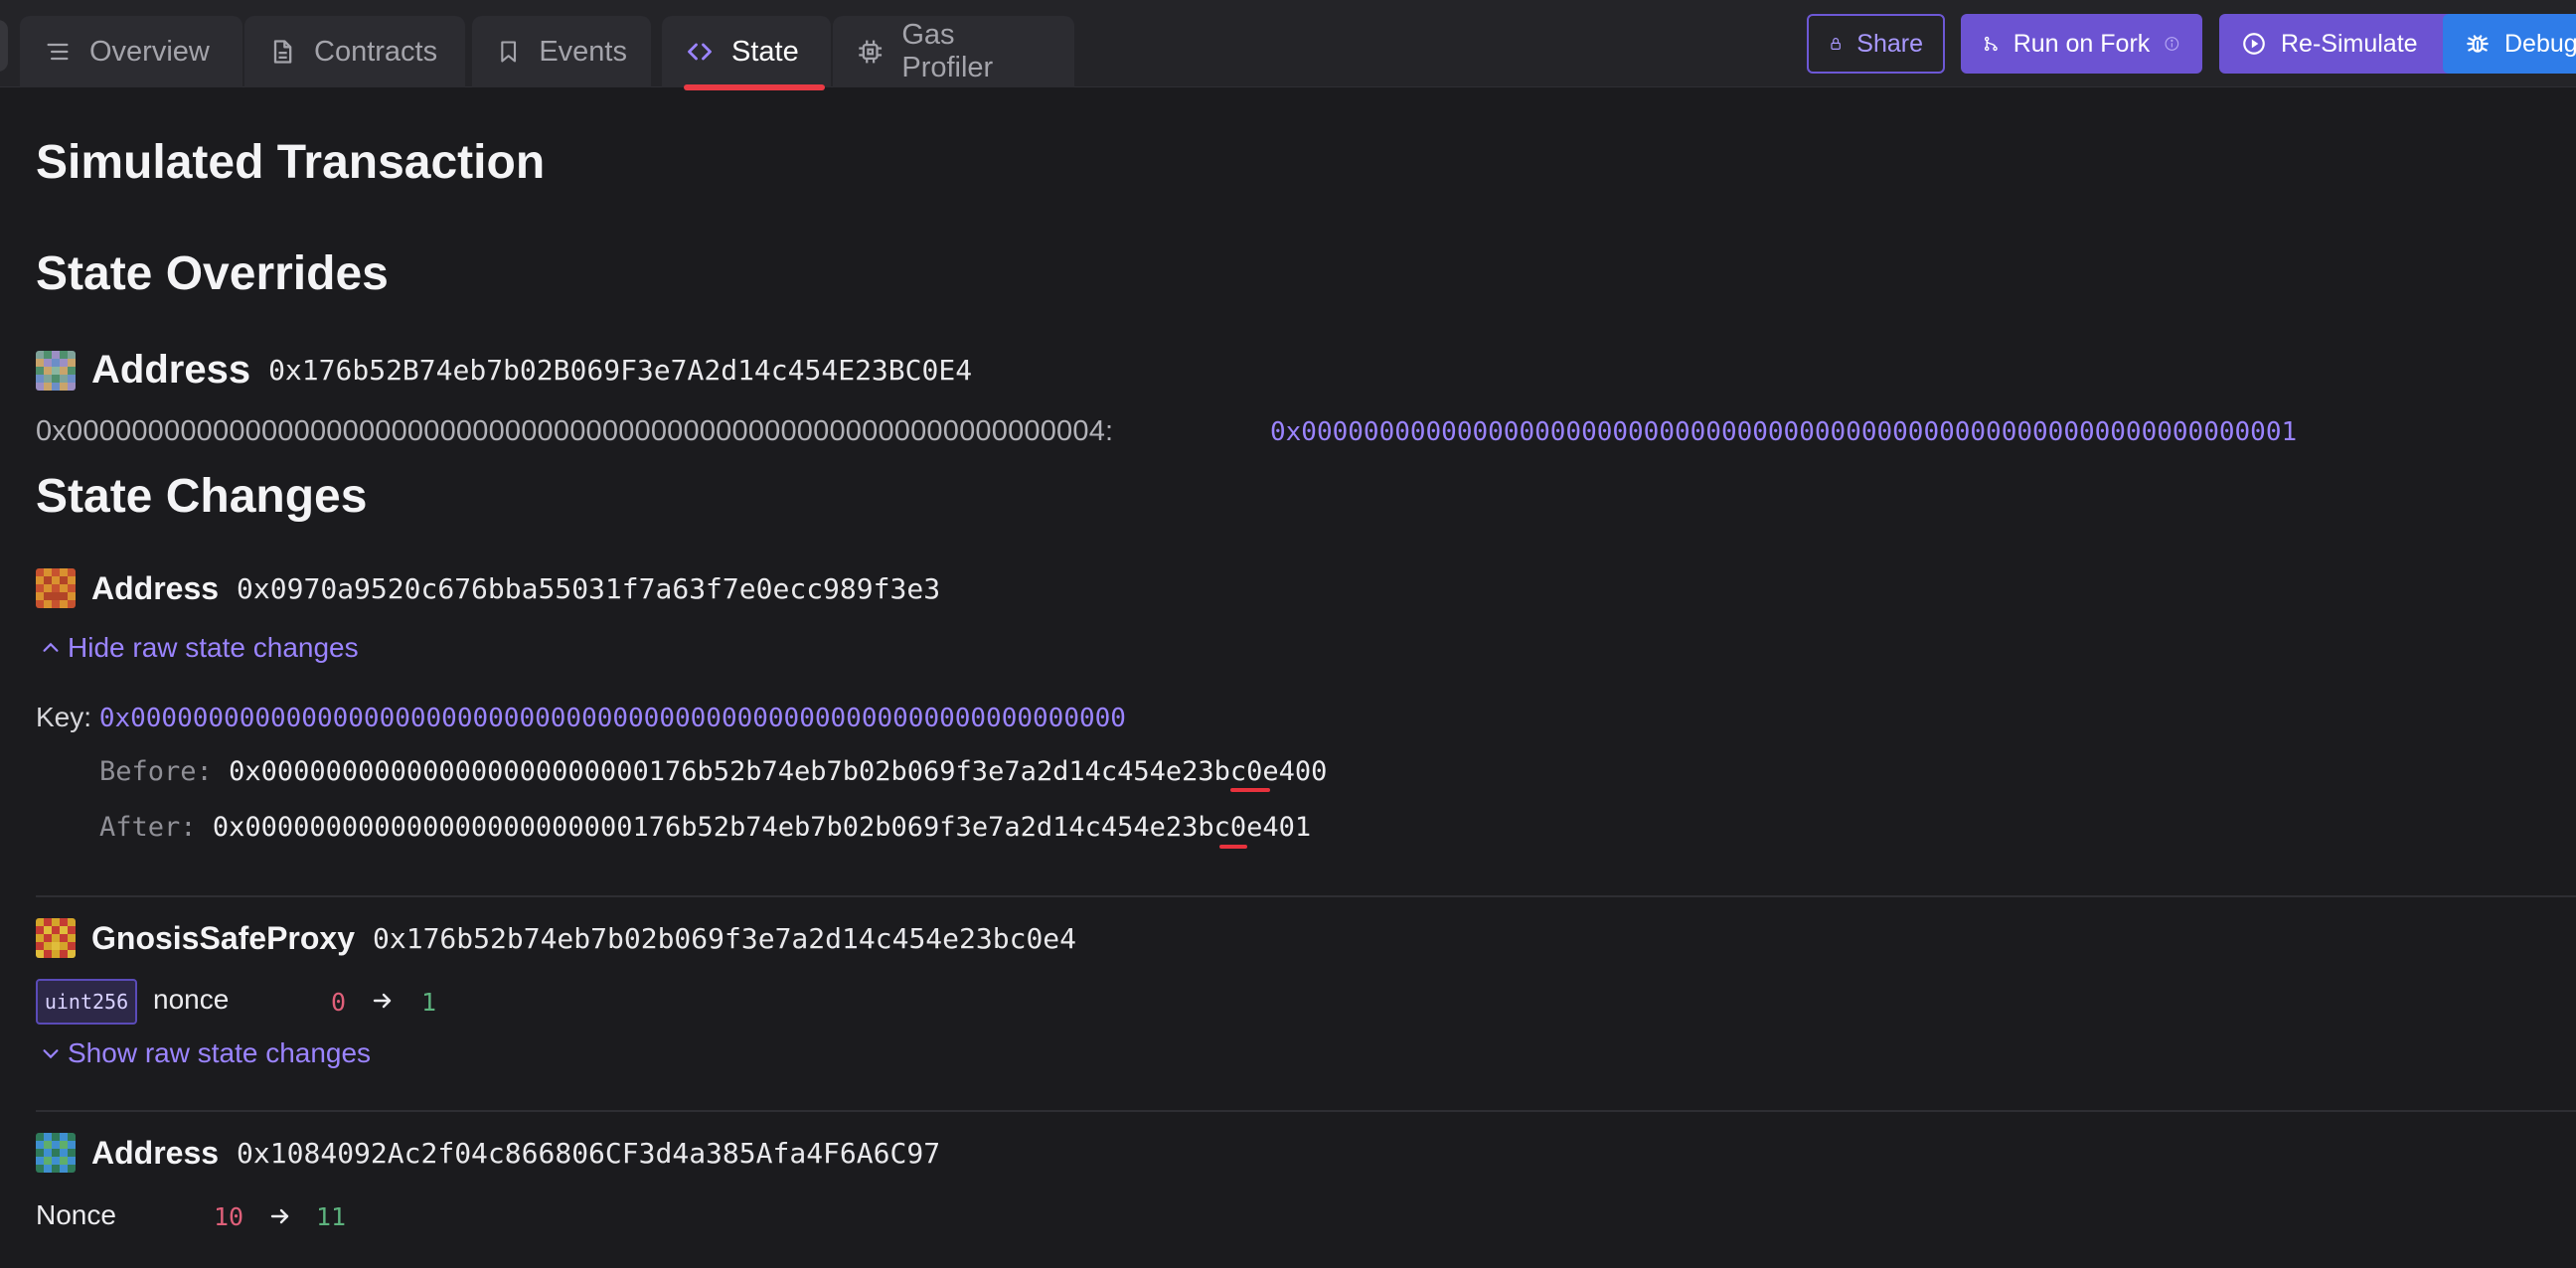 This screenshot has width=2576, height=1268. What do you see at coordinates (376, 51) in the screenshot?
I see `tab-label: Contracts` at bounding box center [376, 51].